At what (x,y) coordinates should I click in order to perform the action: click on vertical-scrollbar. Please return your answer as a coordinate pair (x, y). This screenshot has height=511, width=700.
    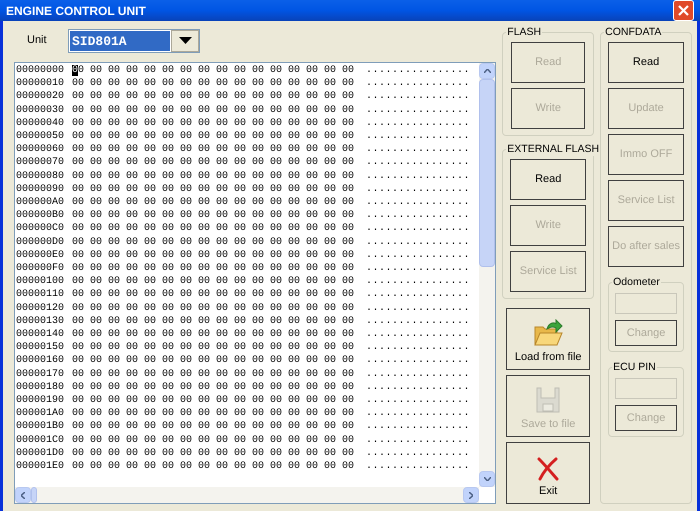
    Looking at the image, I should click on (487, 275).